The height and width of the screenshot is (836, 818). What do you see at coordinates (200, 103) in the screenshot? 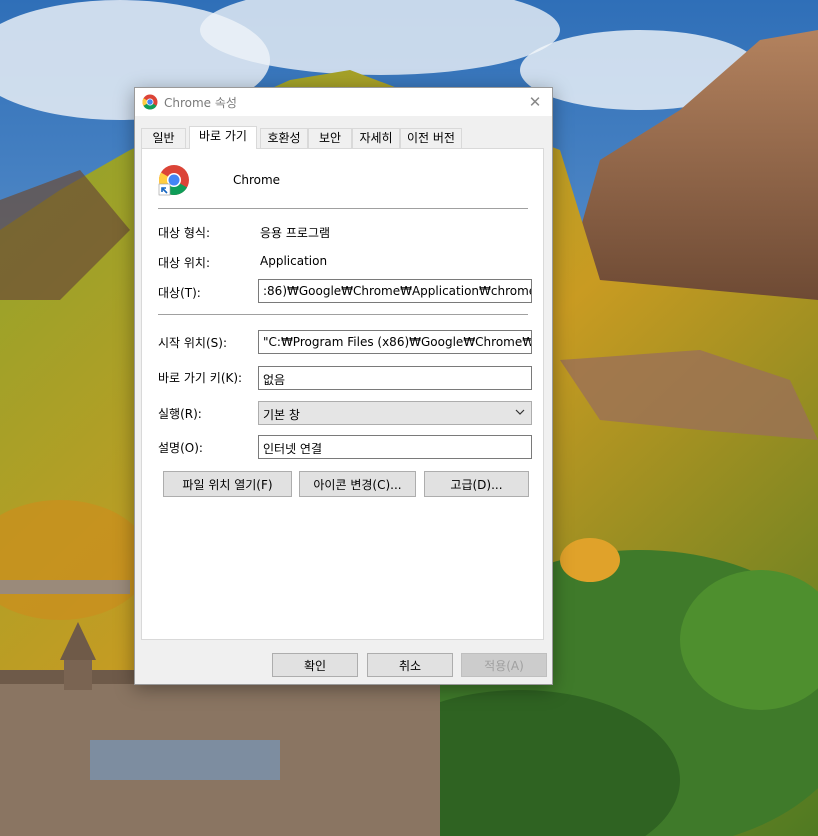
I see `window-title: Chrome 속성` at bounding box center [200, 103].